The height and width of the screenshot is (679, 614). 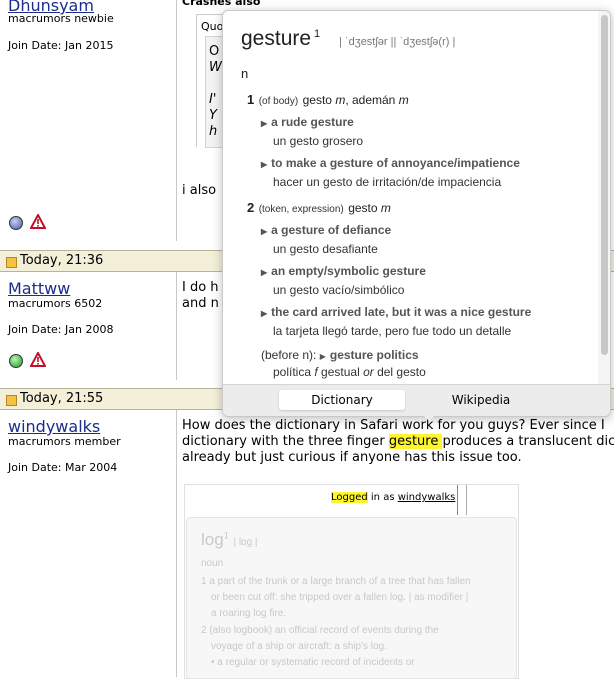 What do you see at coordinates (325, 249) in the screenshot?
I see `example-translation: un gesto desafiante` at bounding box center [325, 249].